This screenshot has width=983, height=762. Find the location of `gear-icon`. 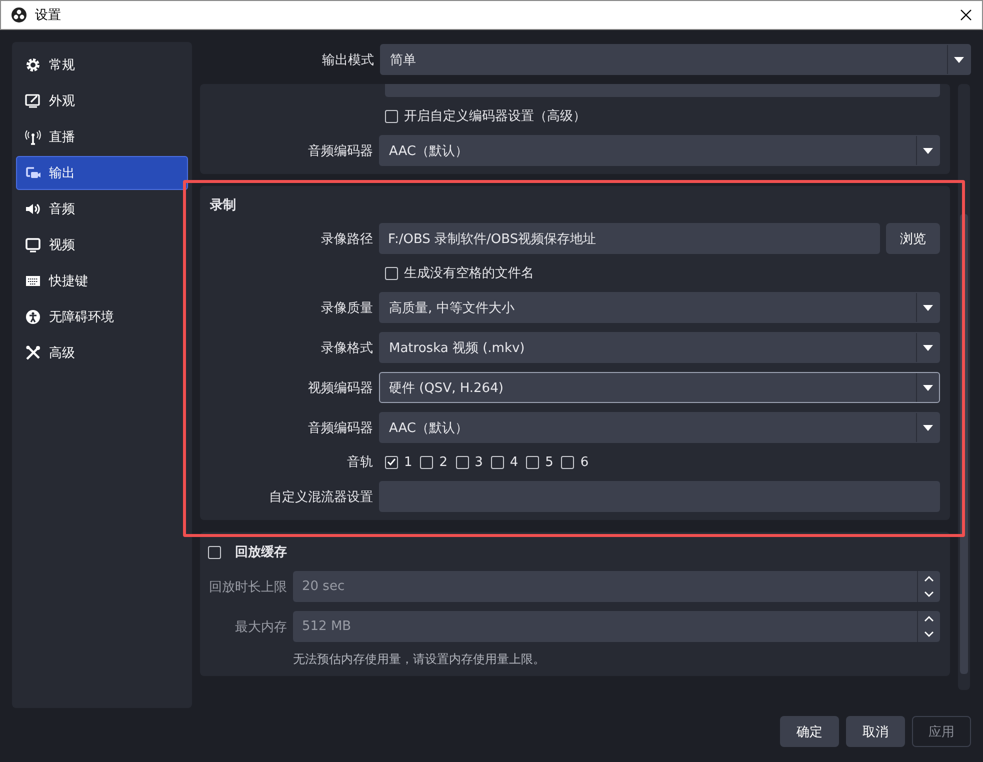

gear-icon is located at coordinates (33, 65).